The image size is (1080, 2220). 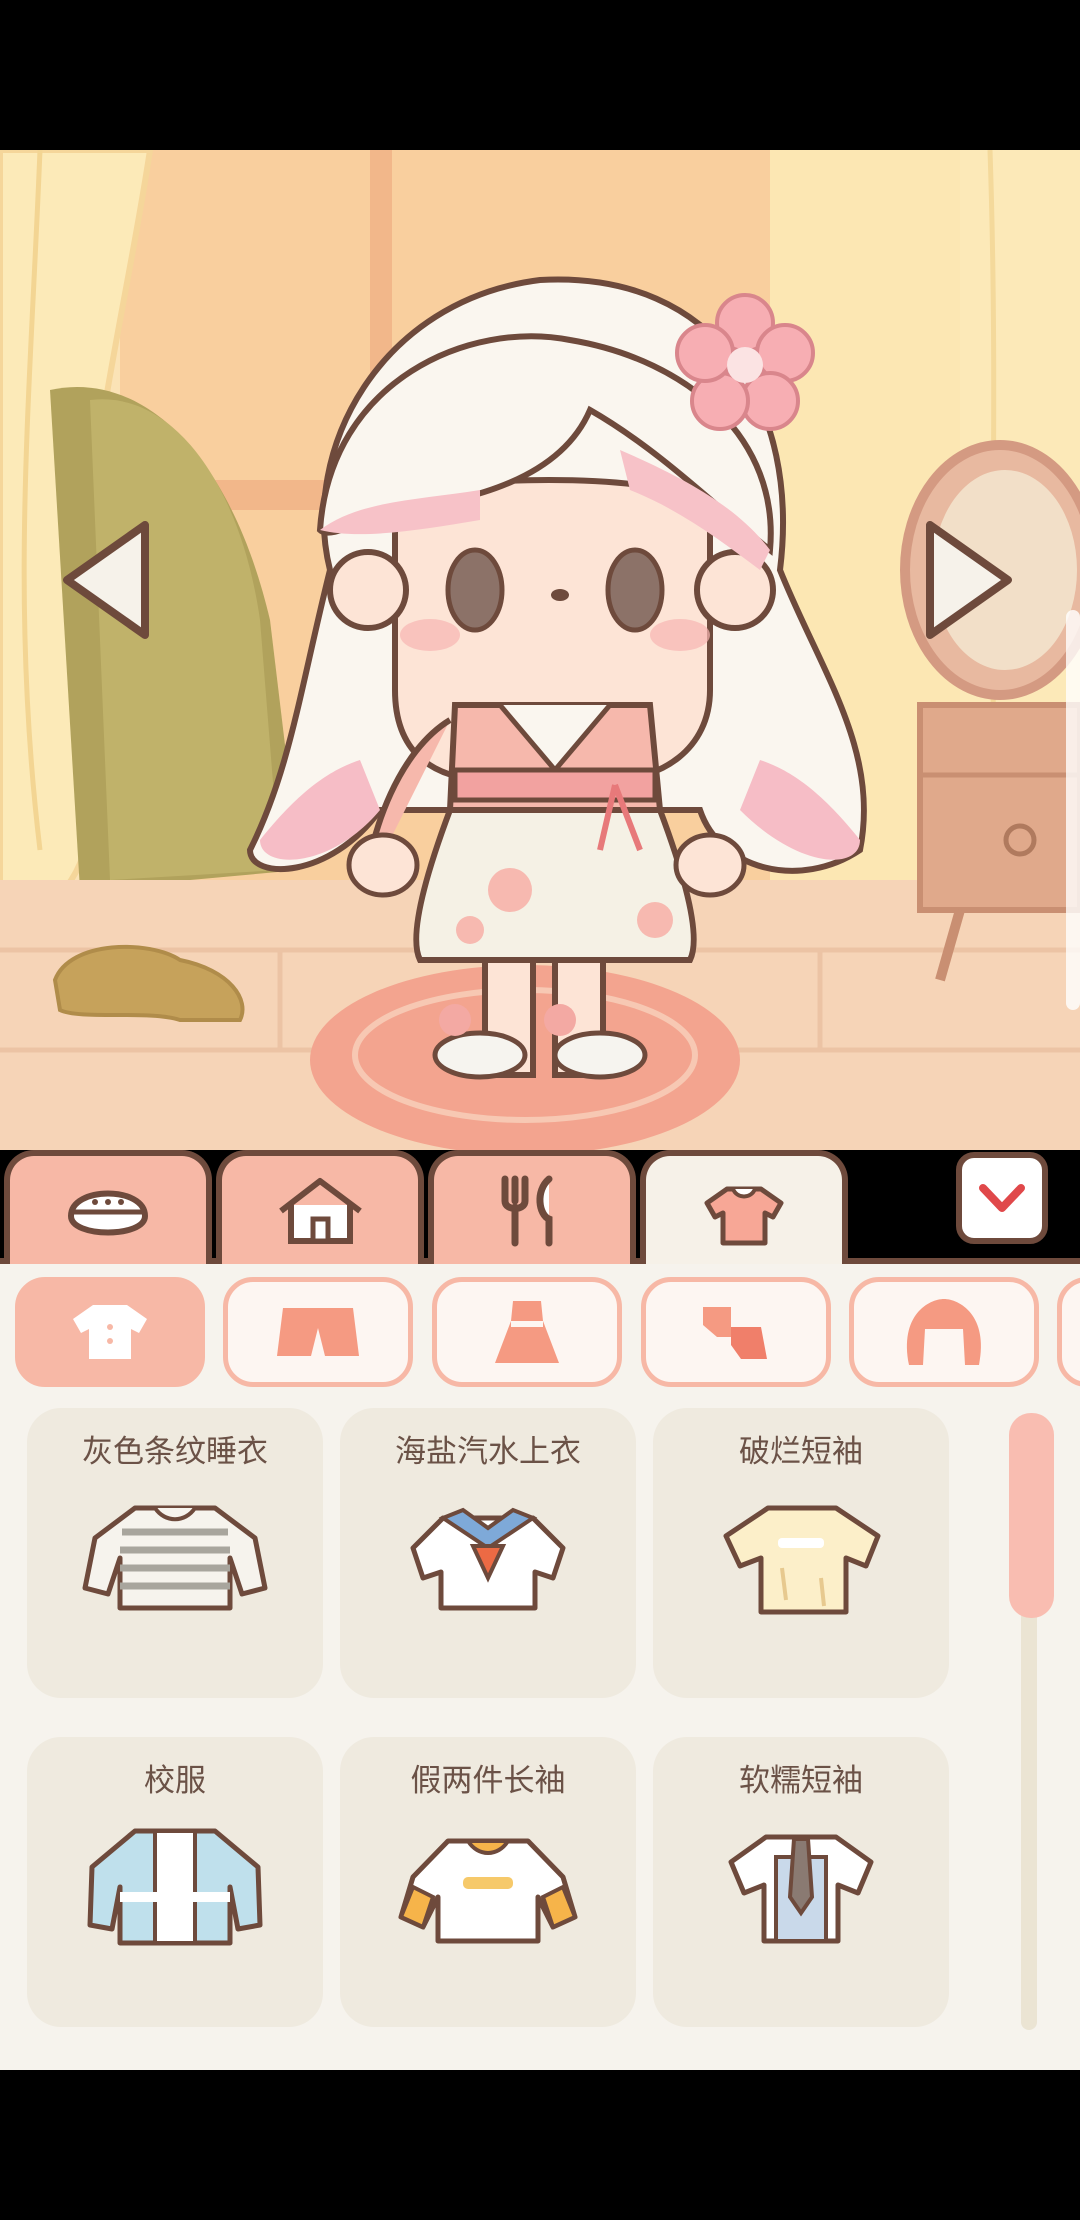 What do you see at coordinates (108, 1212) in the screenshot?
I see `face-icon` at bounding box center [108, 1212].